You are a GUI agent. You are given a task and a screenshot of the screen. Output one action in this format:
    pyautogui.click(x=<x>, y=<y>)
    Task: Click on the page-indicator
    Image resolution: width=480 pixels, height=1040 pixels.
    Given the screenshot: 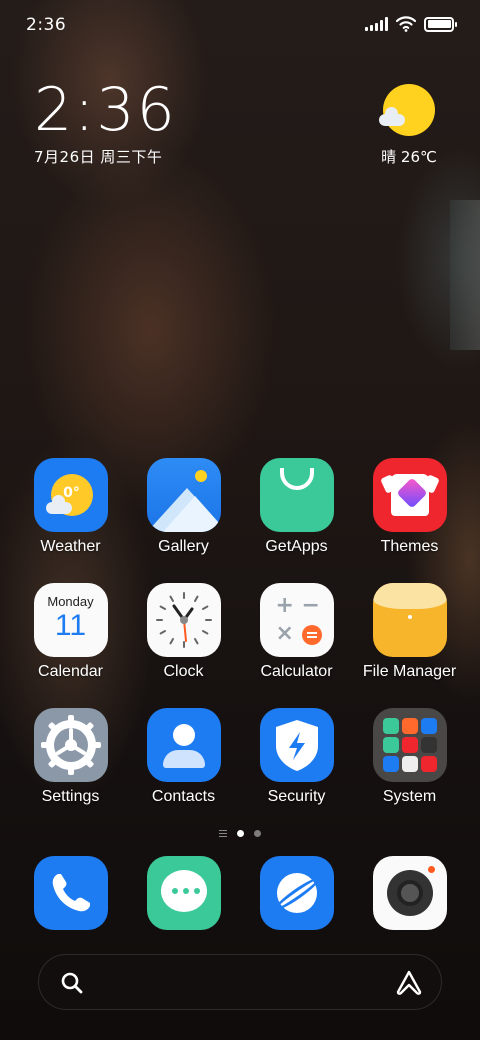 What is the action you would take?
    pyautogui.click(x=240, y=833)
    